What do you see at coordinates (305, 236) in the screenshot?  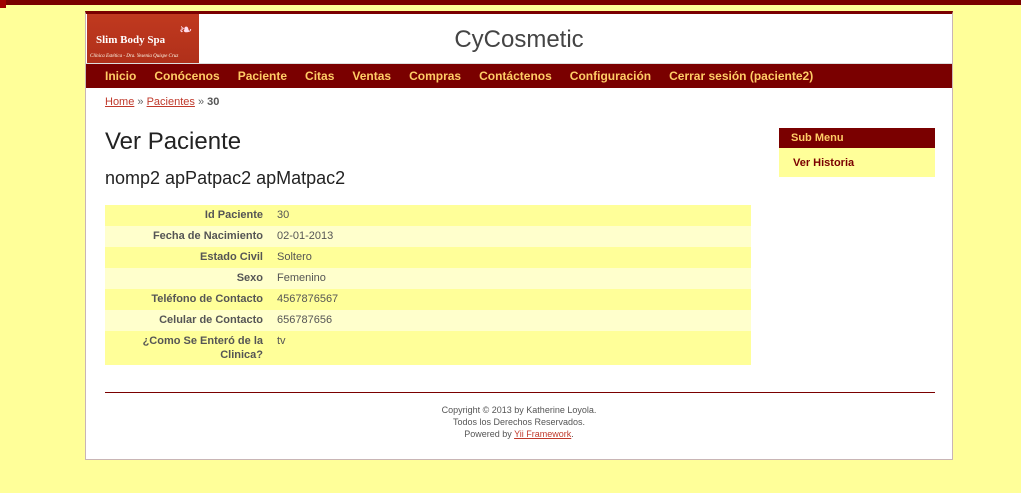 I see `detail-value: 02-01-2013` at bounding box center [305, 236].